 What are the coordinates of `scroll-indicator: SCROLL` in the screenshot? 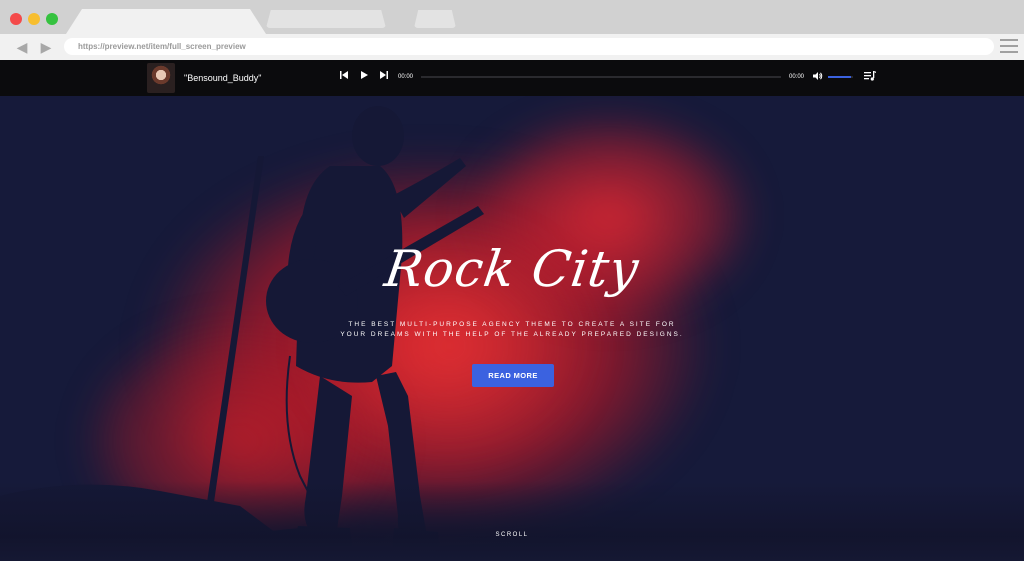 It's located at (512, 535).